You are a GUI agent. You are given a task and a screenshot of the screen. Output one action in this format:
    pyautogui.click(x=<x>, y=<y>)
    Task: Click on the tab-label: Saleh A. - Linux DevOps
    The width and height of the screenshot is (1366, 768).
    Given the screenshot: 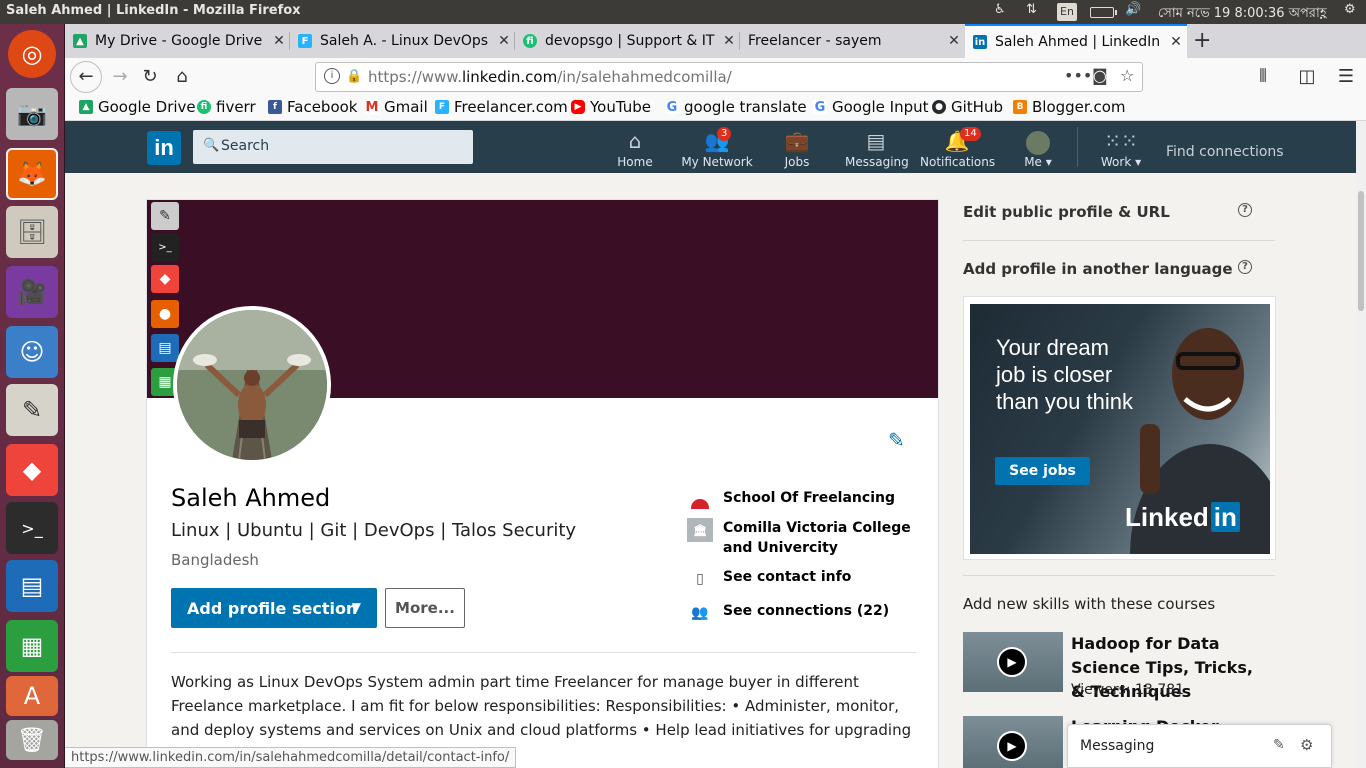 What is the action you would take?
    pyautogui.click(x=404, y=41)
    